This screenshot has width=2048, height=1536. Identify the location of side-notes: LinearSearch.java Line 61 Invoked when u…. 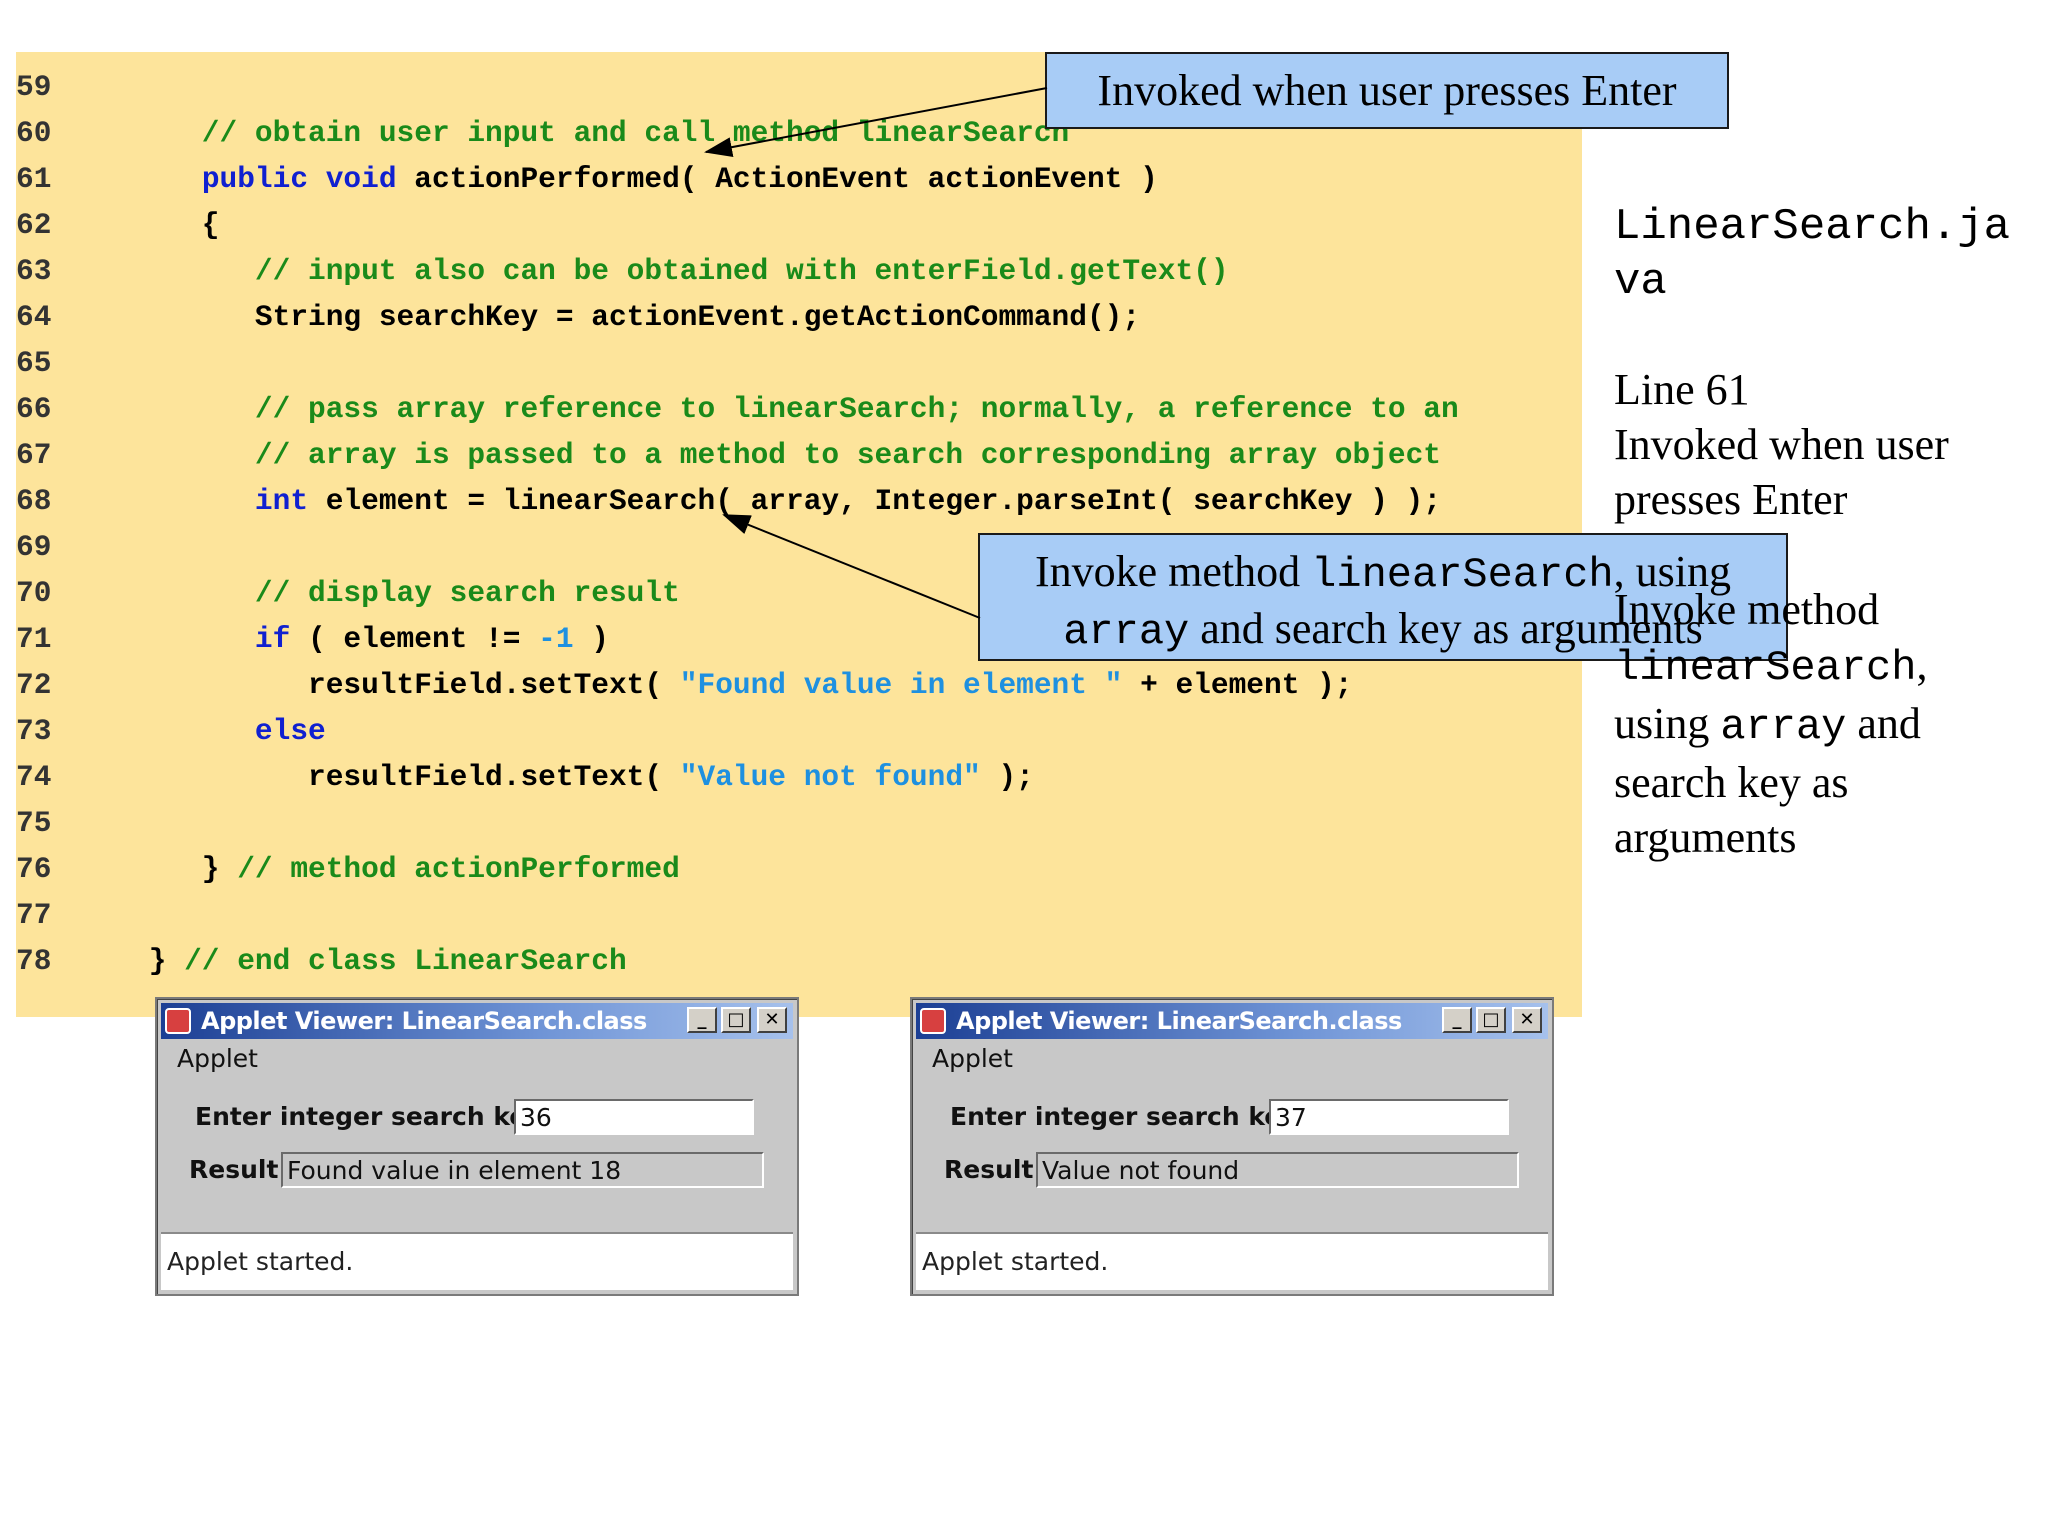
(1824, 532).